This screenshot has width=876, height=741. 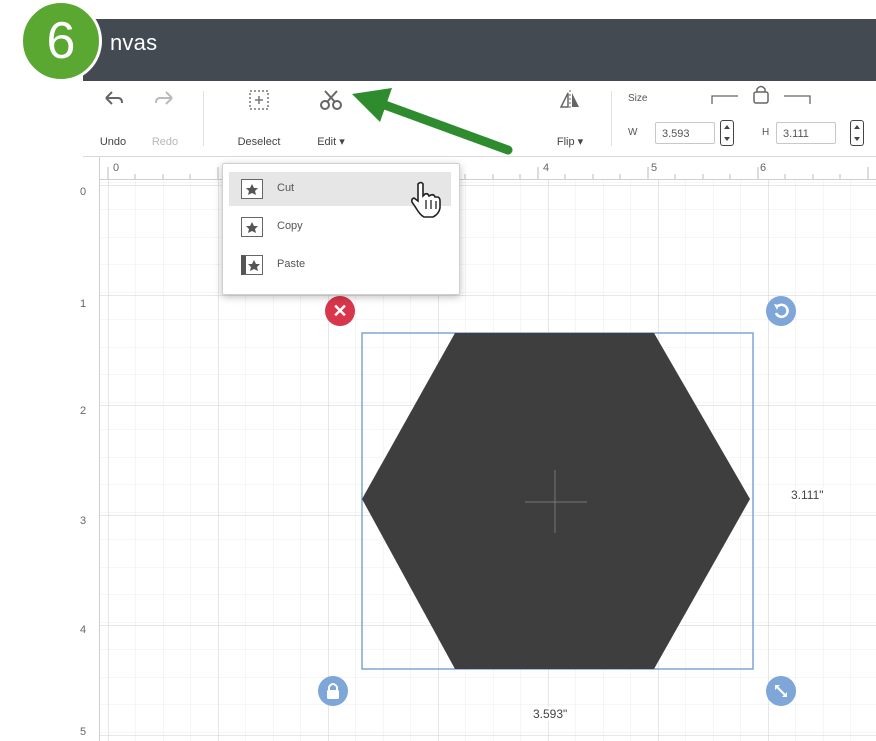 I want to click on menu-item-label: Copy, so click(x=290, y=226).